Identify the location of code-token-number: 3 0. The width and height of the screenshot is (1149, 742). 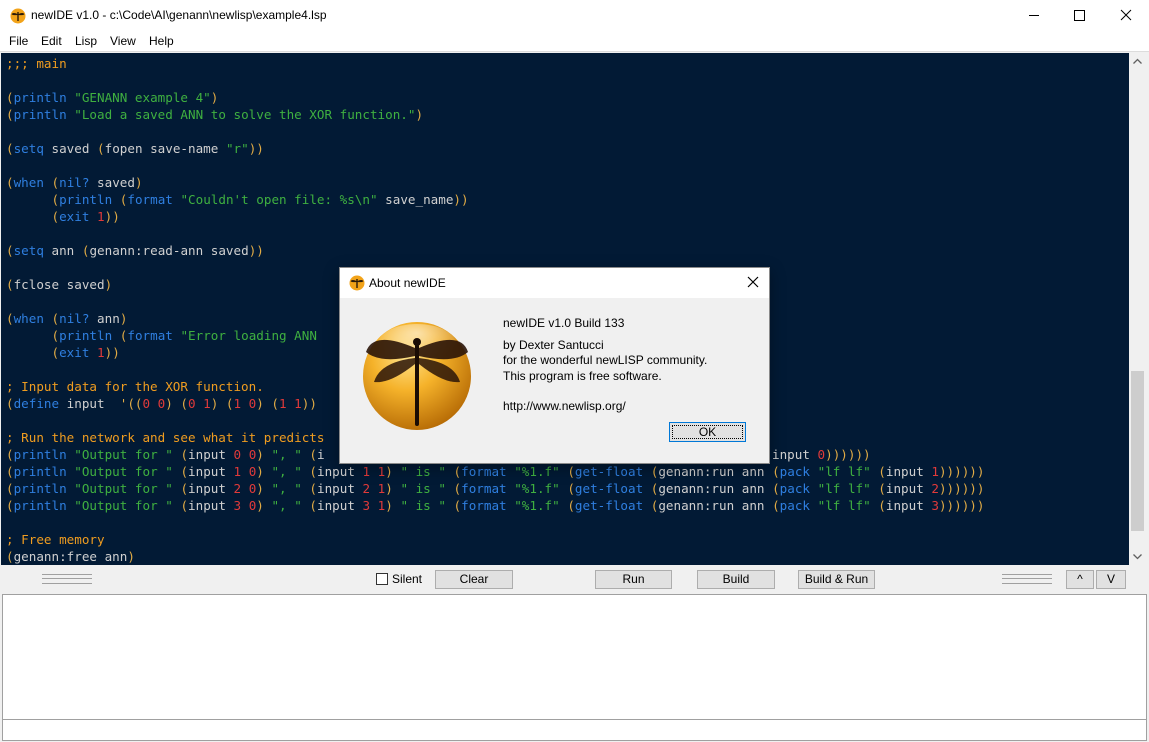
(245, 505).